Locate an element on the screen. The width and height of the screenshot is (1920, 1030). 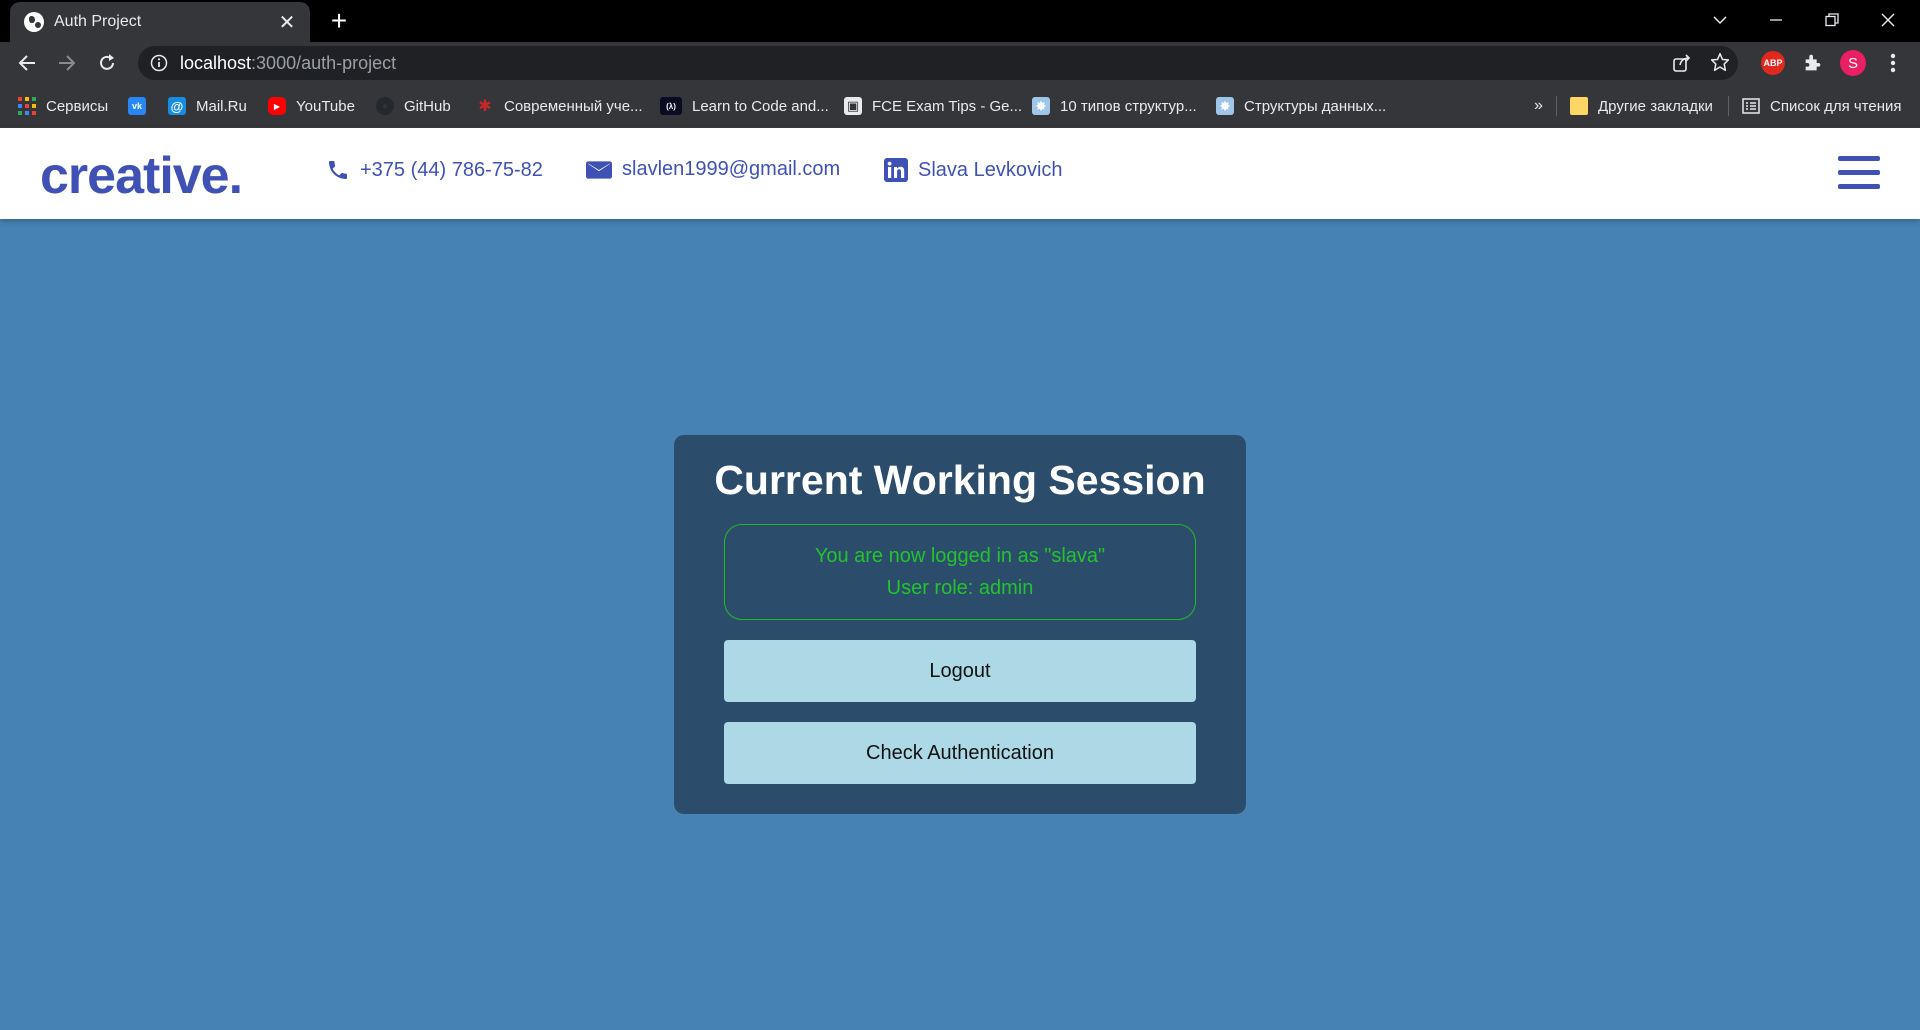
bookmark-label: GitHub is located at coordinates (427, 106).